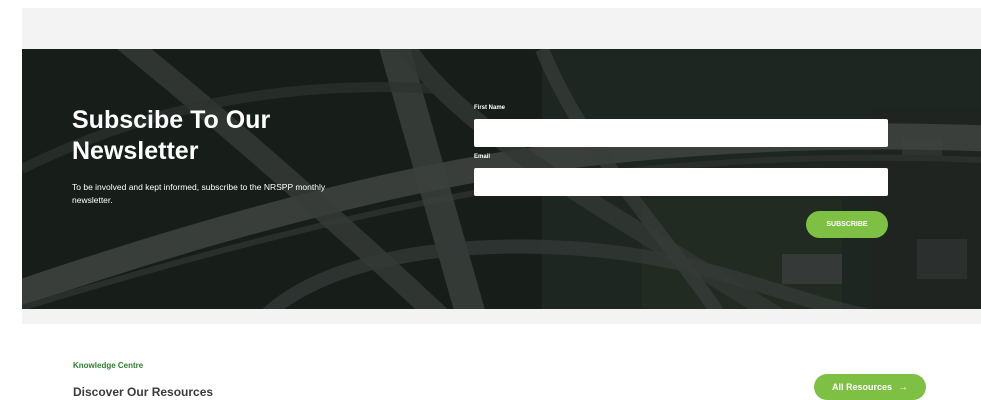 This screenshot has width=981, height=400. I want to click on first-name-input, so click(681, 133).